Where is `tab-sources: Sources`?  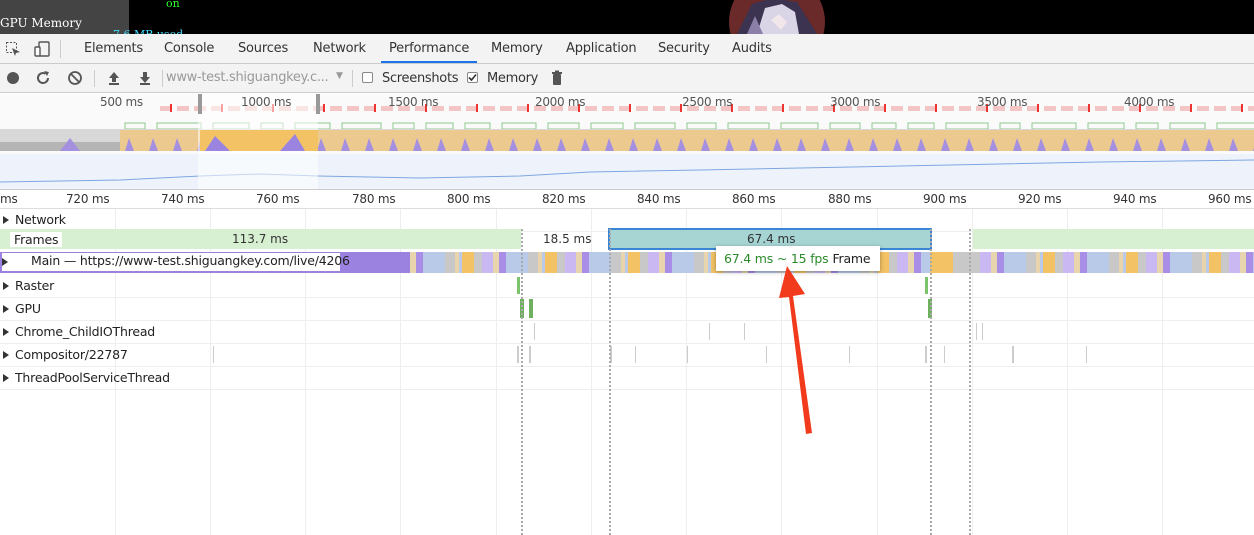 tab-sources: Sources is located at coordinates (263, 48).